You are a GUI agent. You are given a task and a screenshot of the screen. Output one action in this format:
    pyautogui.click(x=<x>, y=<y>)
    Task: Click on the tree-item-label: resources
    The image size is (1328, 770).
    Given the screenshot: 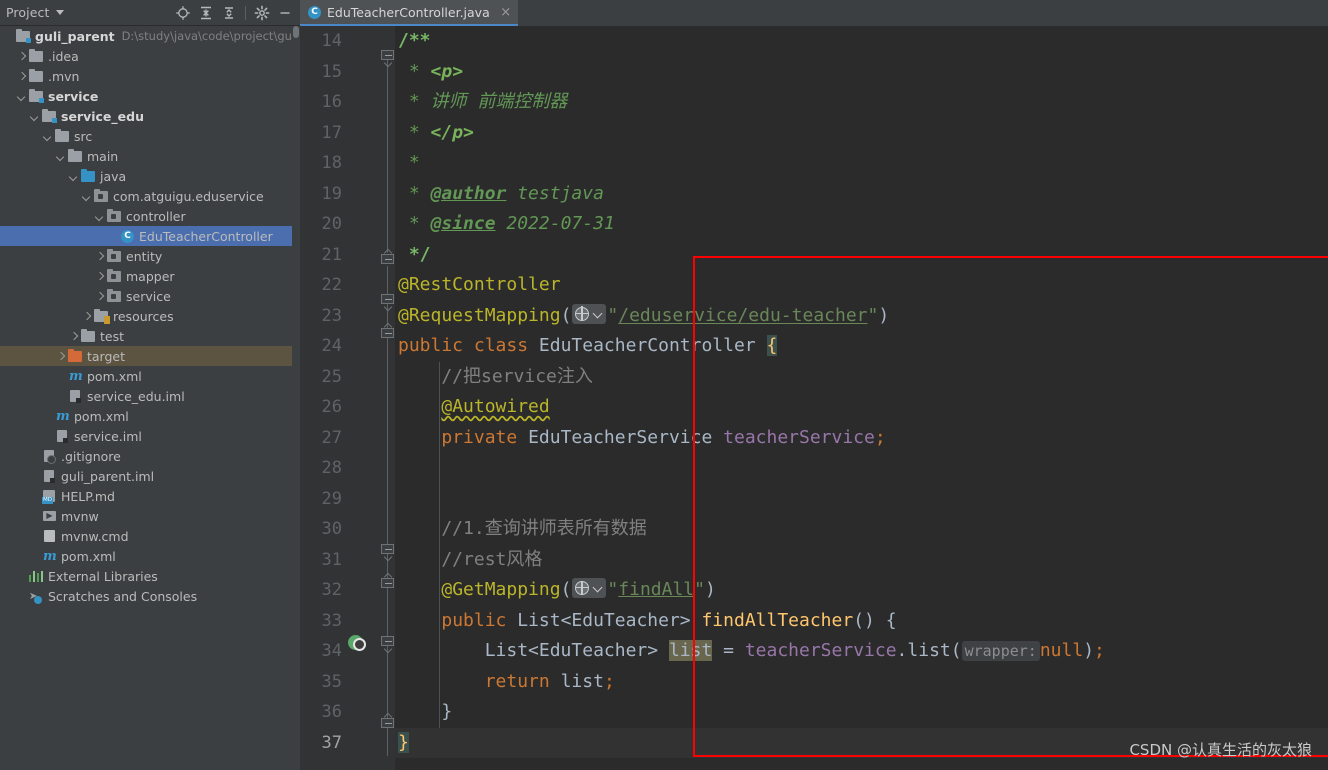 What is the action you would take?
    pyautogui.click(x=143, y=316)
    